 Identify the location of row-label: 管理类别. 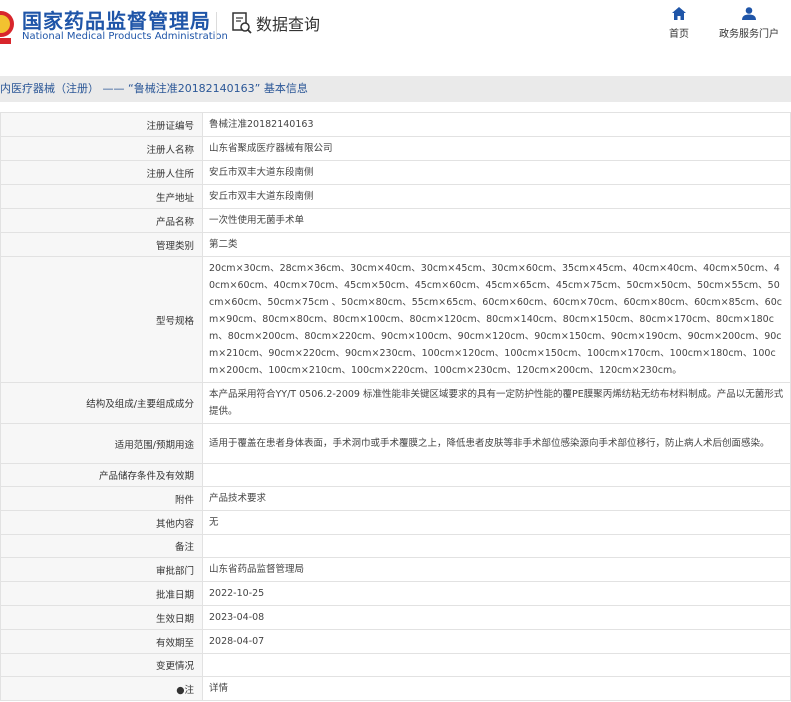
(101, 244).